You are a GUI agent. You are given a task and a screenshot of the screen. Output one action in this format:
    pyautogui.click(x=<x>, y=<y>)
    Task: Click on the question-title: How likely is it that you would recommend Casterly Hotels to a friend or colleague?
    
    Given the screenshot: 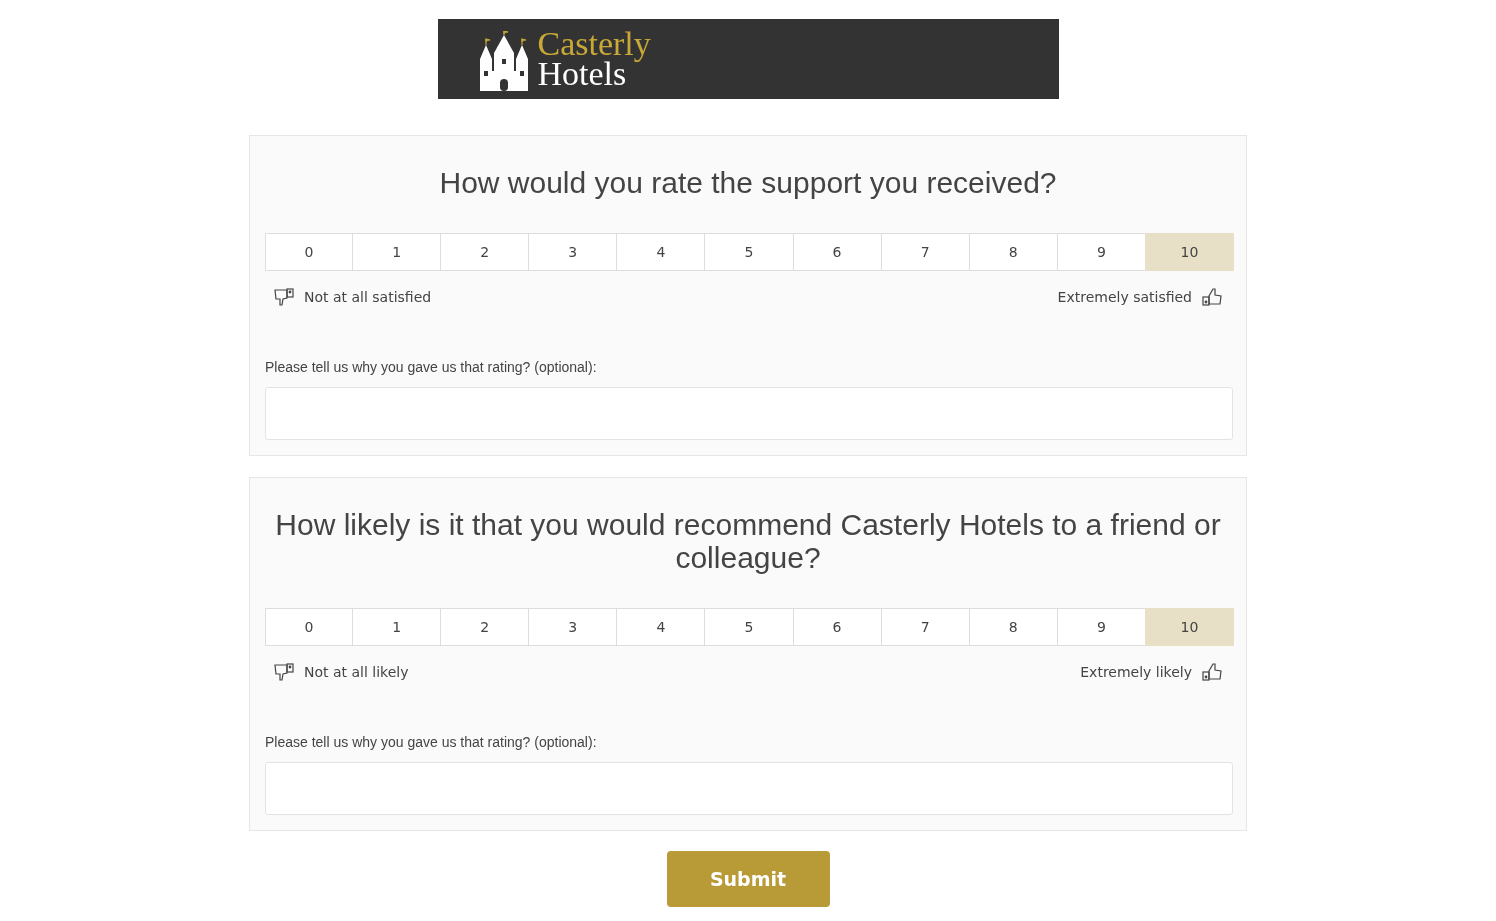 What is the action you would take?
    pyautogui.click(x=748, y=541)
    